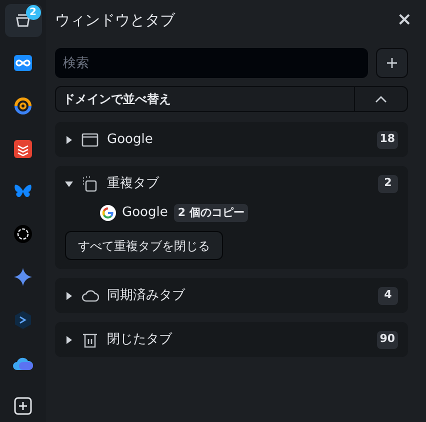  I want to click on knot-icon, so click(23, 234).